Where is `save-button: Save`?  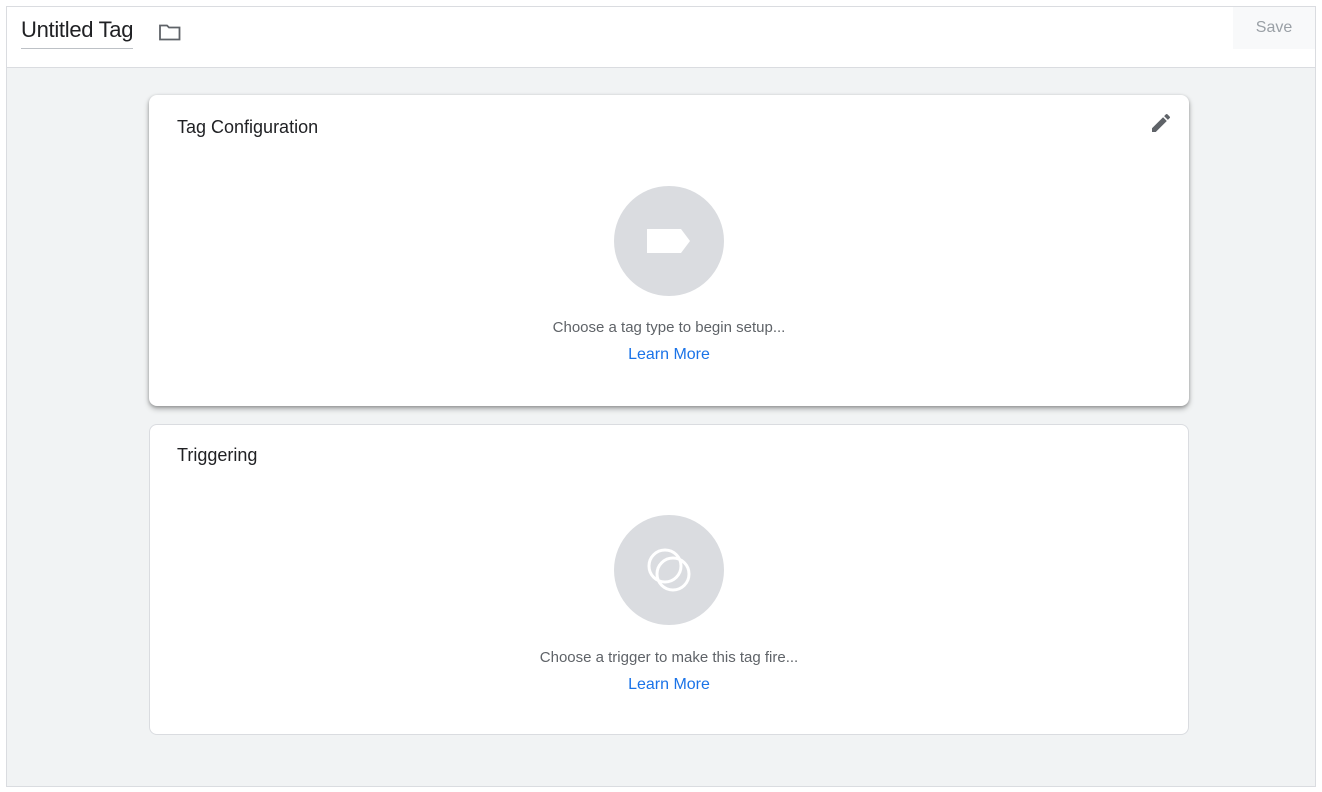 save-button: Save is located at coordinates (1274, 28).